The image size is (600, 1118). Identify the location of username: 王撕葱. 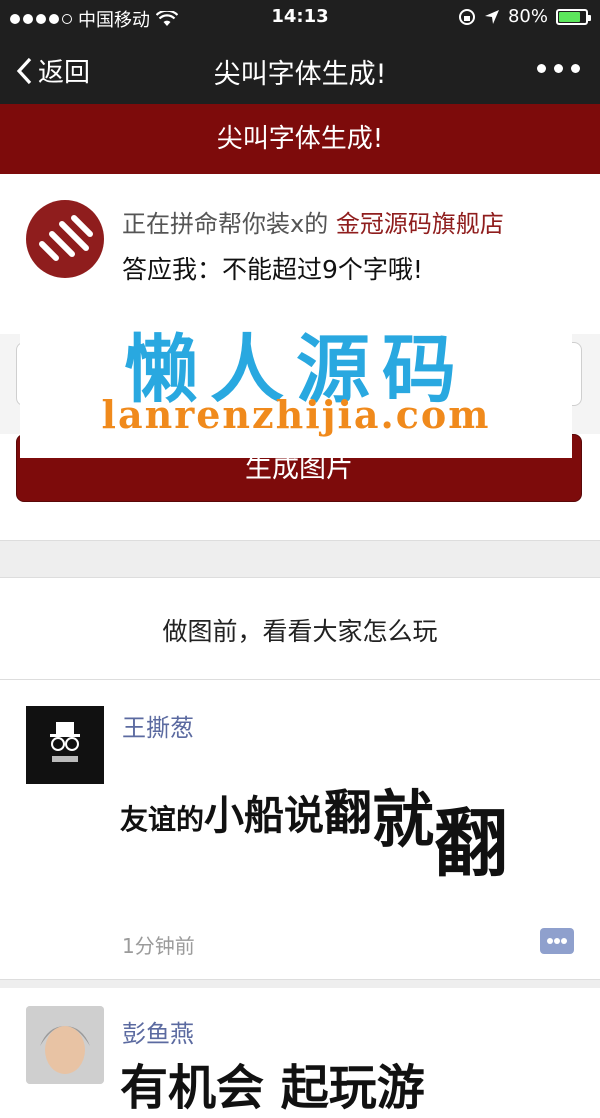
(158, 725).